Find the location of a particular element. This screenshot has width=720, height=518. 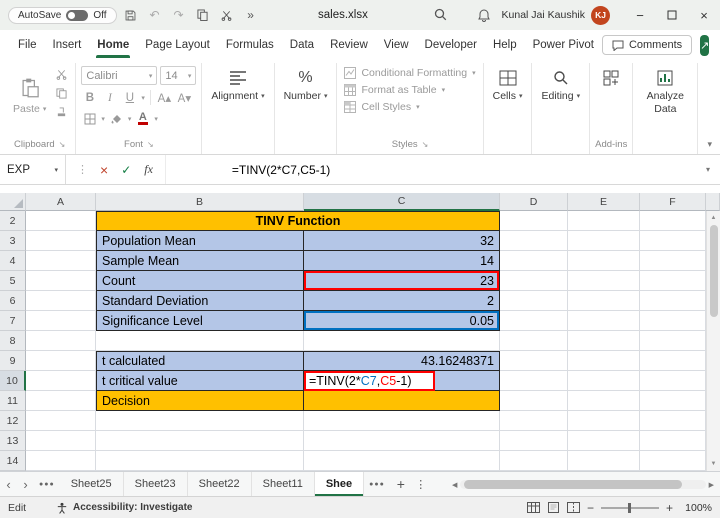

search-icon is located at coordinates (440, 16).